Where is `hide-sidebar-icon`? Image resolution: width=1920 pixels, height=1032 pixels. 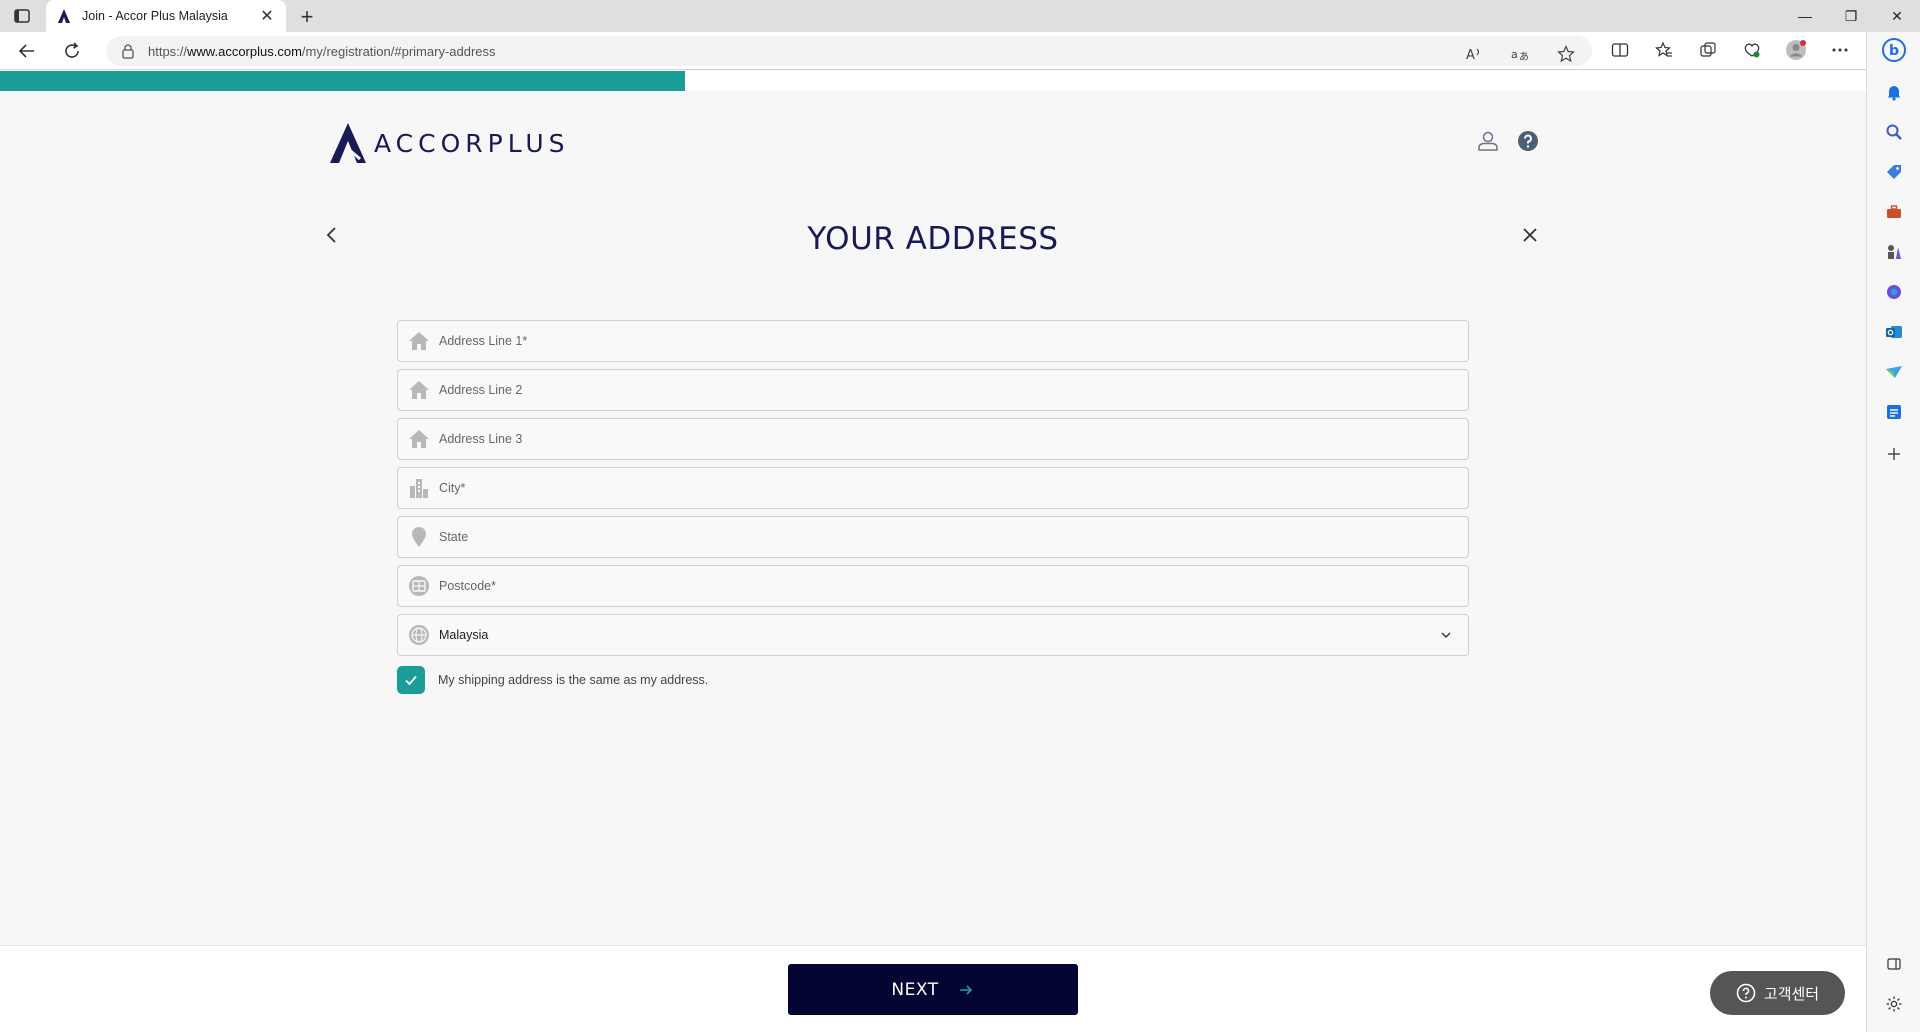
hide-sidebar-icon is located at coordinates (1894, 964).